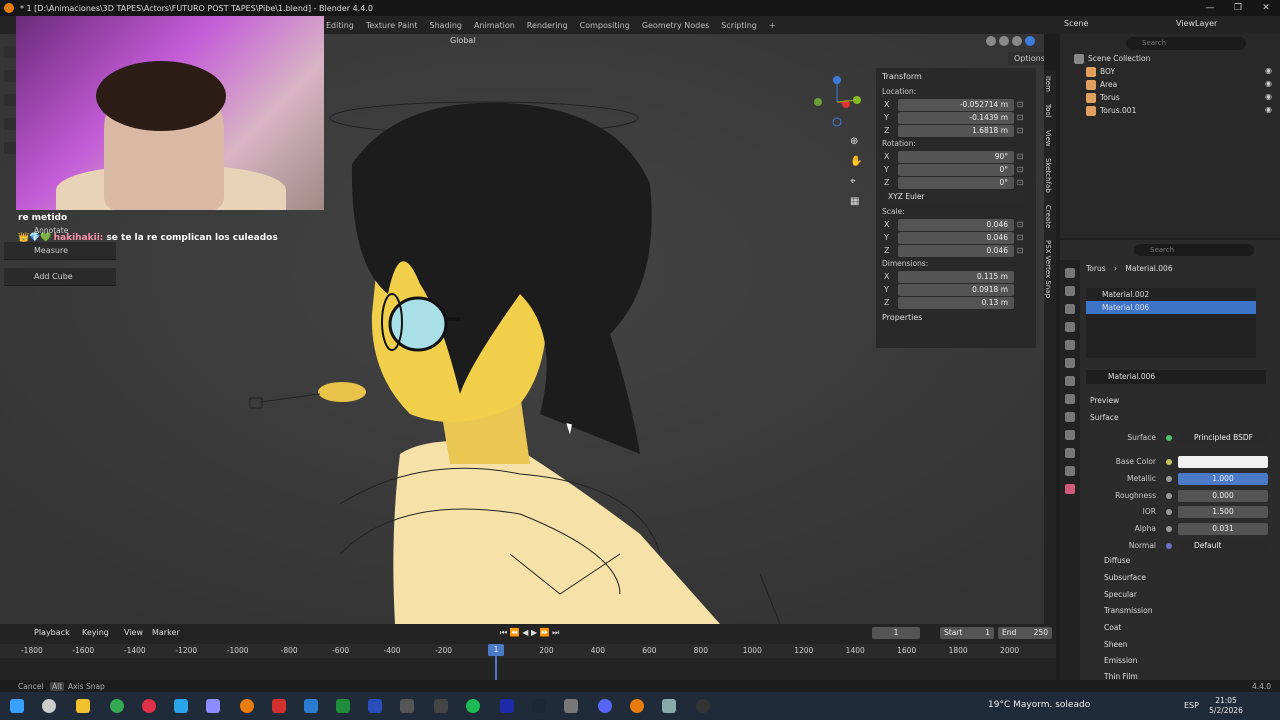  What do you see at coordinates (539, 706) in the screenshot?
I see `steam-icon` at bounding box center [539, 706].